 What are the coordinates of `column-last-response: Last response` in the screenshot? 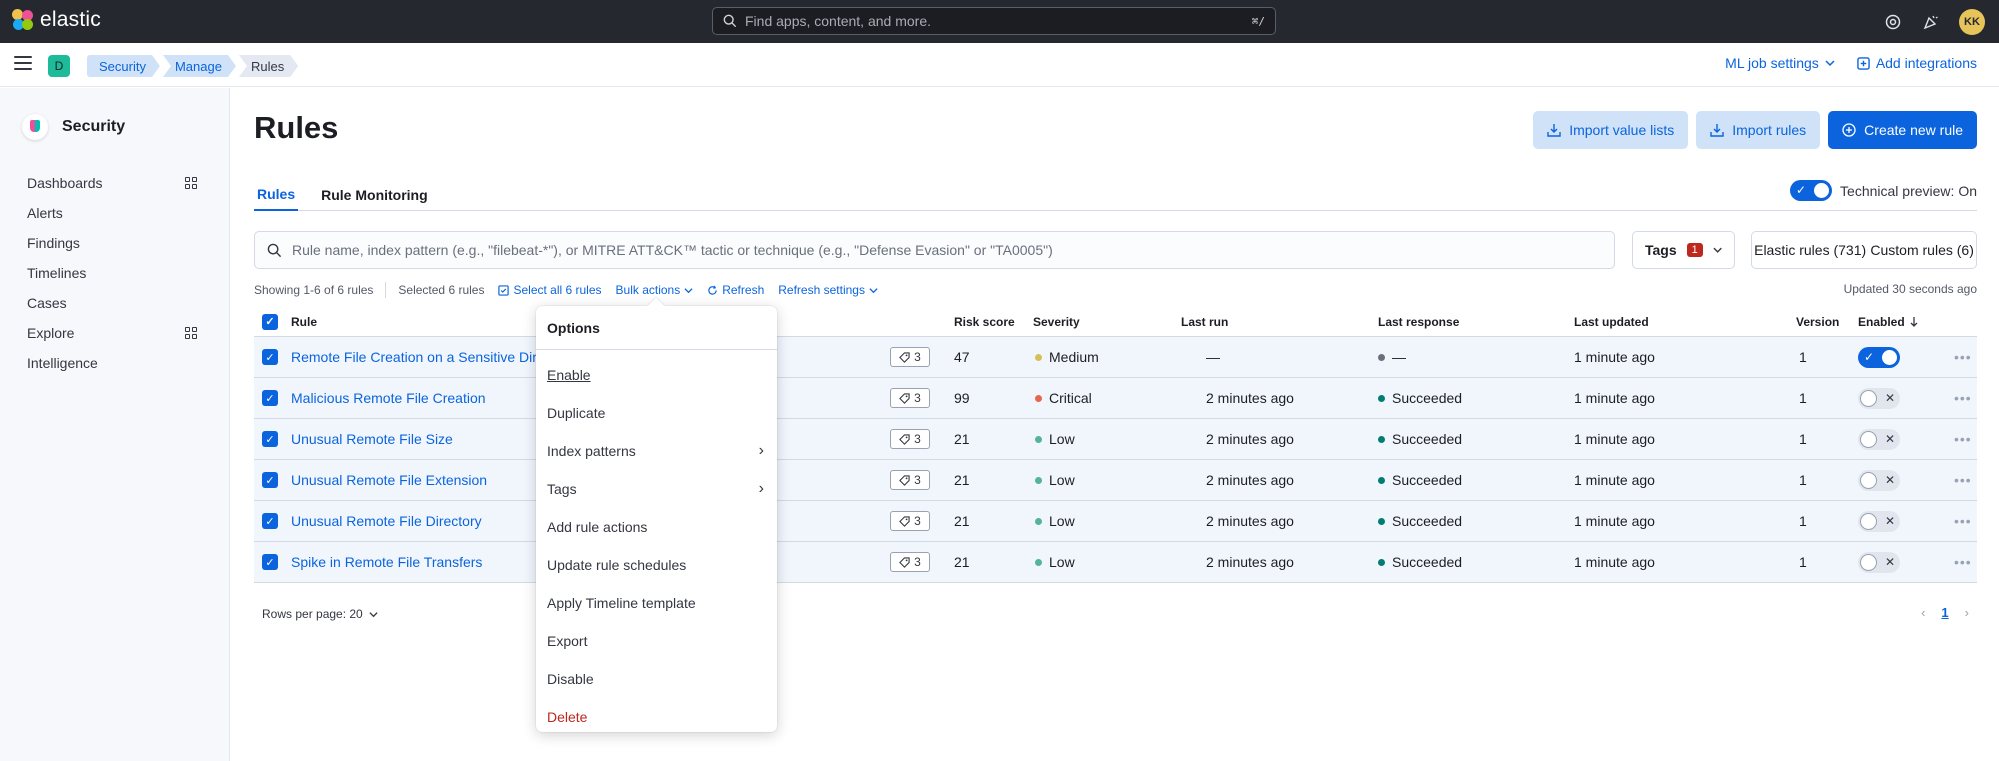 It's located at (1418, 321).